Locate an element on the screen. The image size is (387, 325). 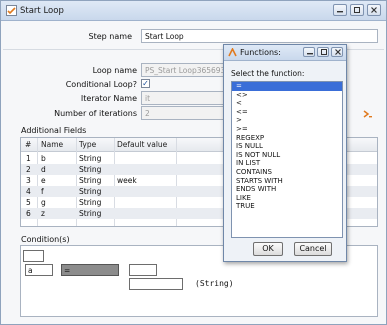
function-option: IN LIST is located at coordinates (287, 163).